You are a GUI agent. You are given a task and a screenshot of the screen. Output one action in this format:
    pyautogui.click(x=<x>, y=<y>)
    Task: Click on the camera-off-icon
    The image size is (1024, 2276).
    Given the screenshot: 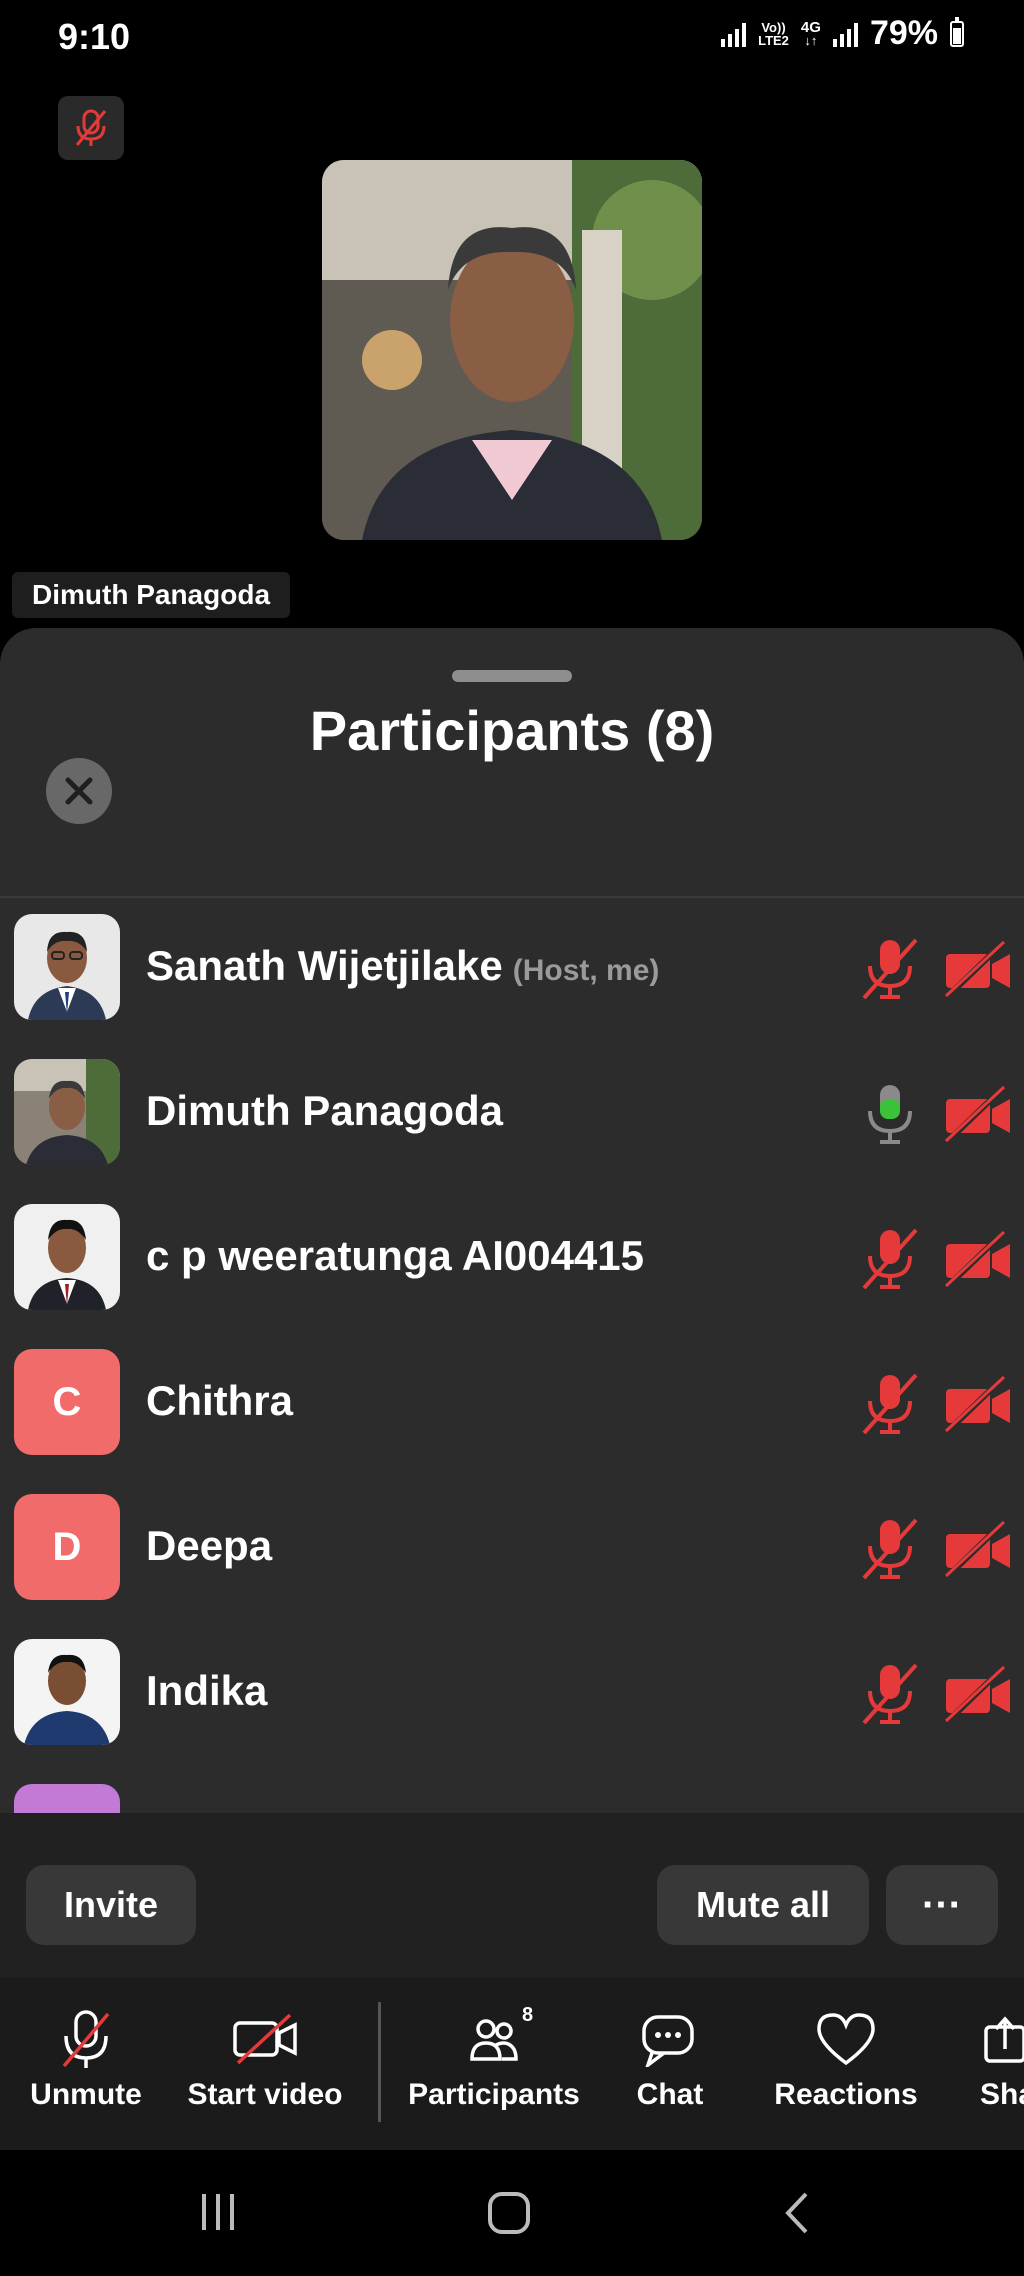 What is the action you would take?
    pyautogui.click(x=265, y=2039)
    